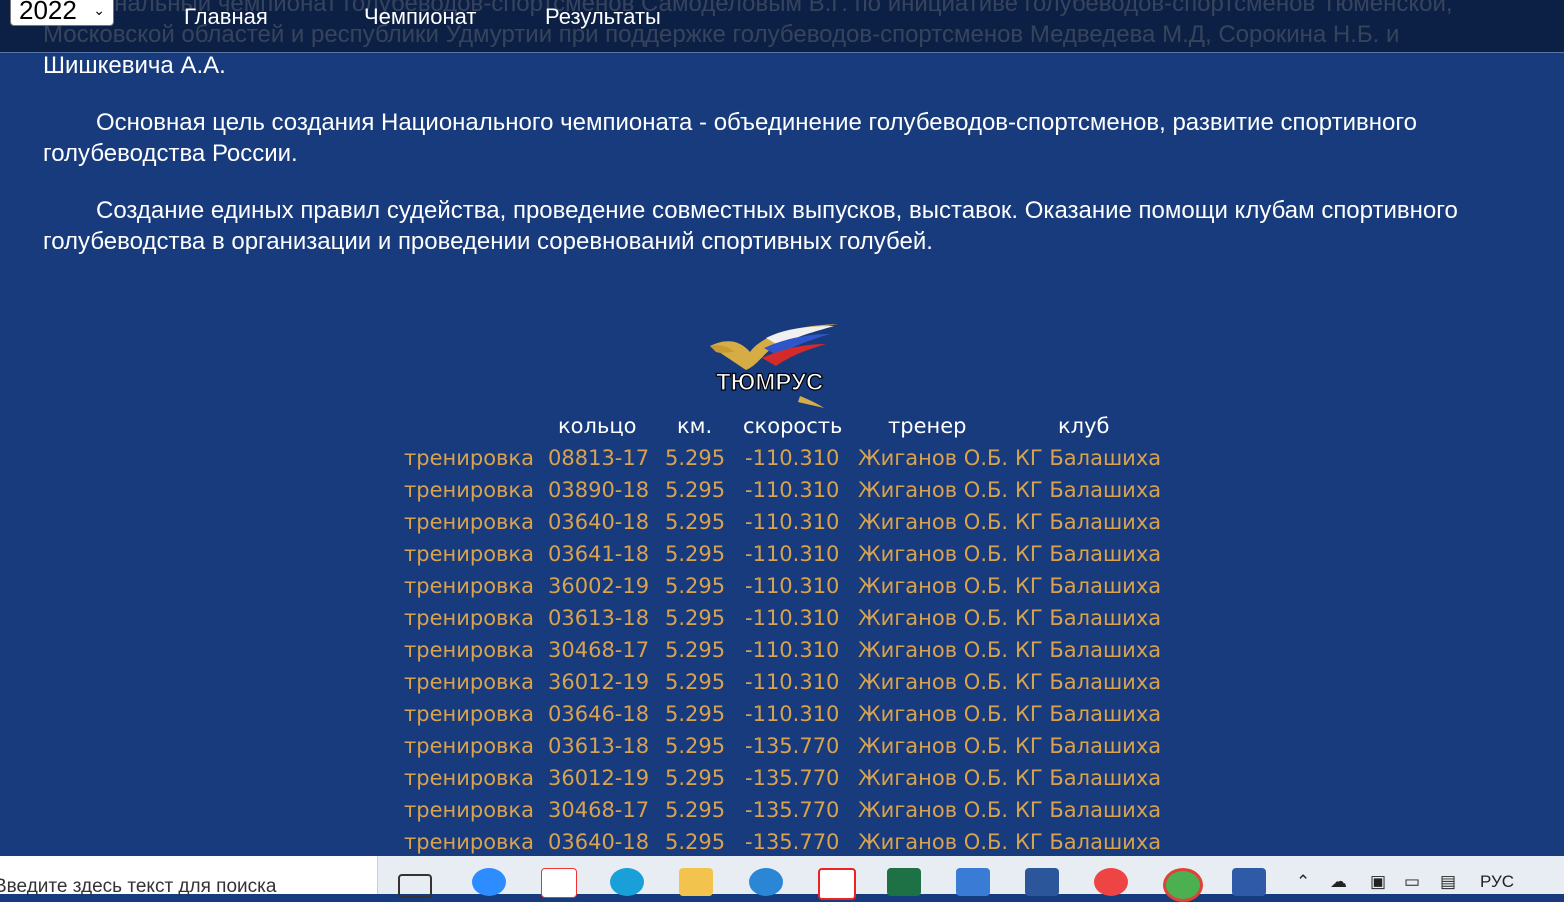 This screenshot has width=1564, height=902. Describe the element at coordinates (1497, 882) in the screenshot. I see `language-indicator: РУС` at that location.